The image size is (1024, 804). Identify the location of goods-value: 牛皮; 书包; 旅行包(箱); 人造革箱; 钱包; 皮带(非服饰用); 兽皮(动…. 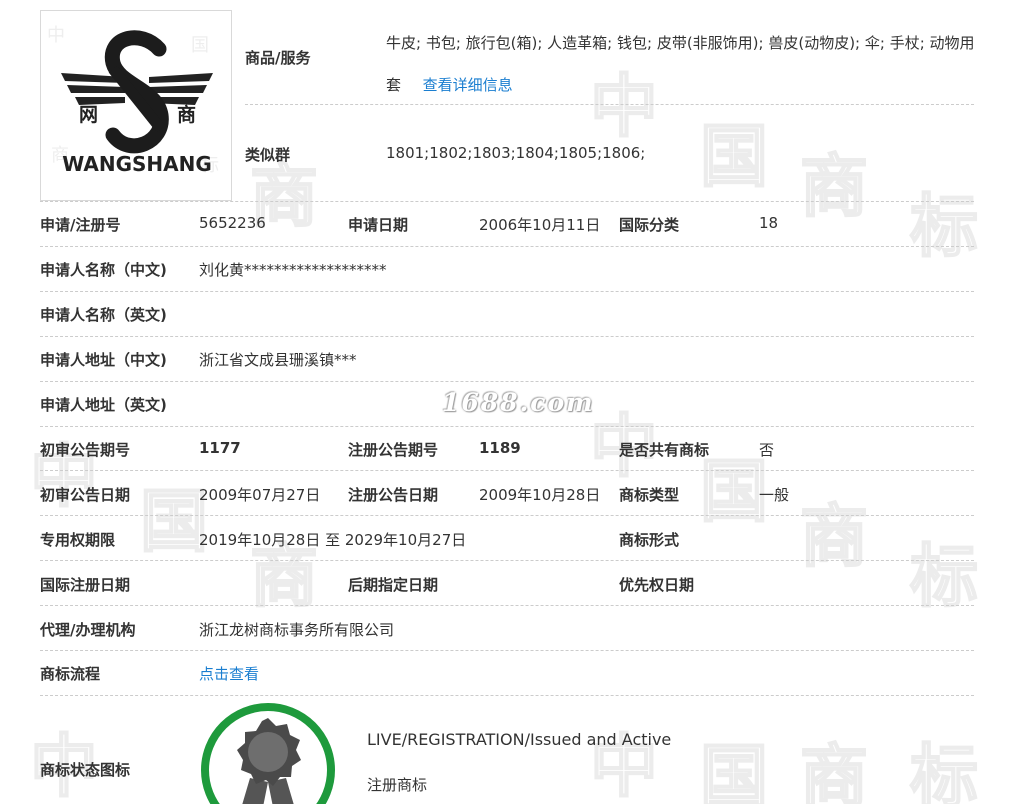
(681, 64).